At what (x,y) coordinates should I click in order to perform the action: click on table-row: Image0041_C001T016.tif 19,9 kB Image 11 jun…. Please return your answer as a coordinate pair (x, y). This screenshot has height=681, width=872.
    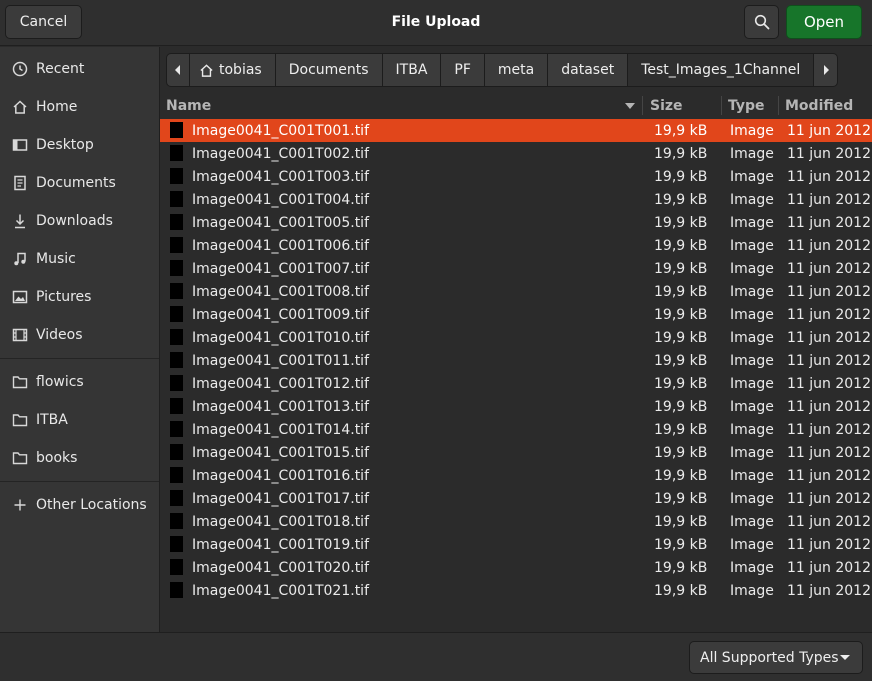
    Looking at the image, I should click on (516, 475).